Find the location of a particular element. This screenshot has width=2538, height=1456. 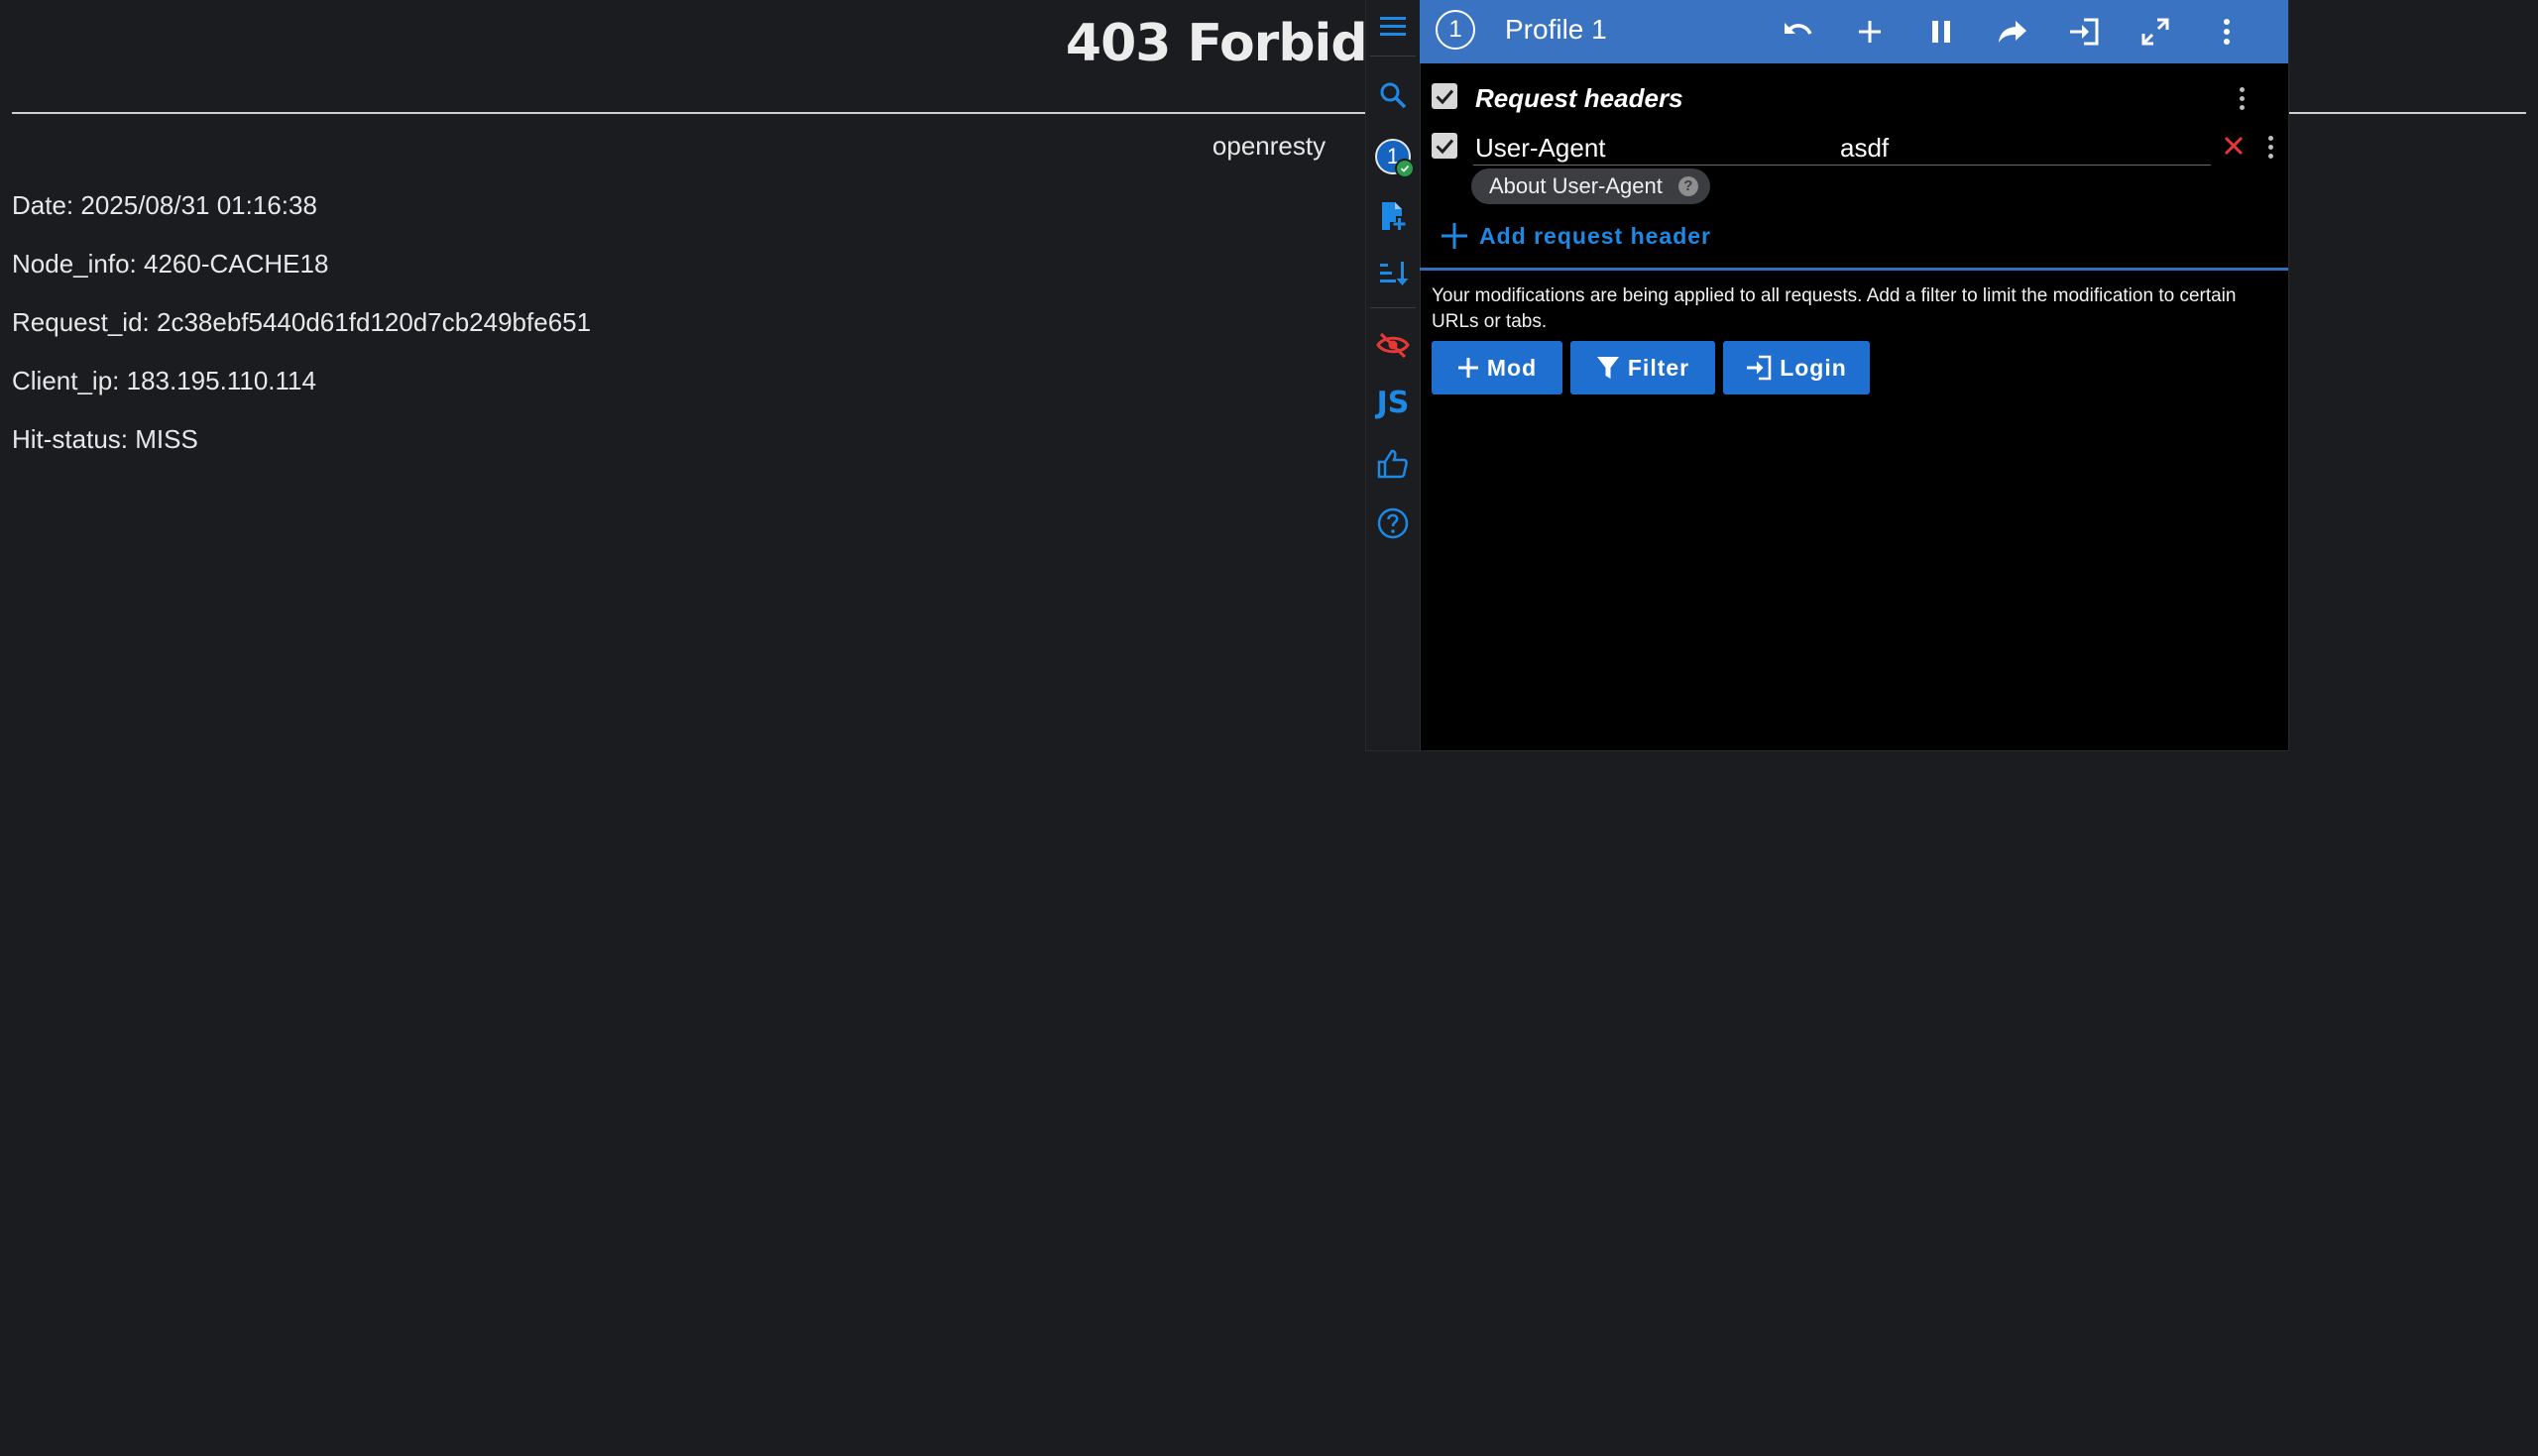

profile-toolbar: 1 Profile 1 is located at coordinates (1854, 31).